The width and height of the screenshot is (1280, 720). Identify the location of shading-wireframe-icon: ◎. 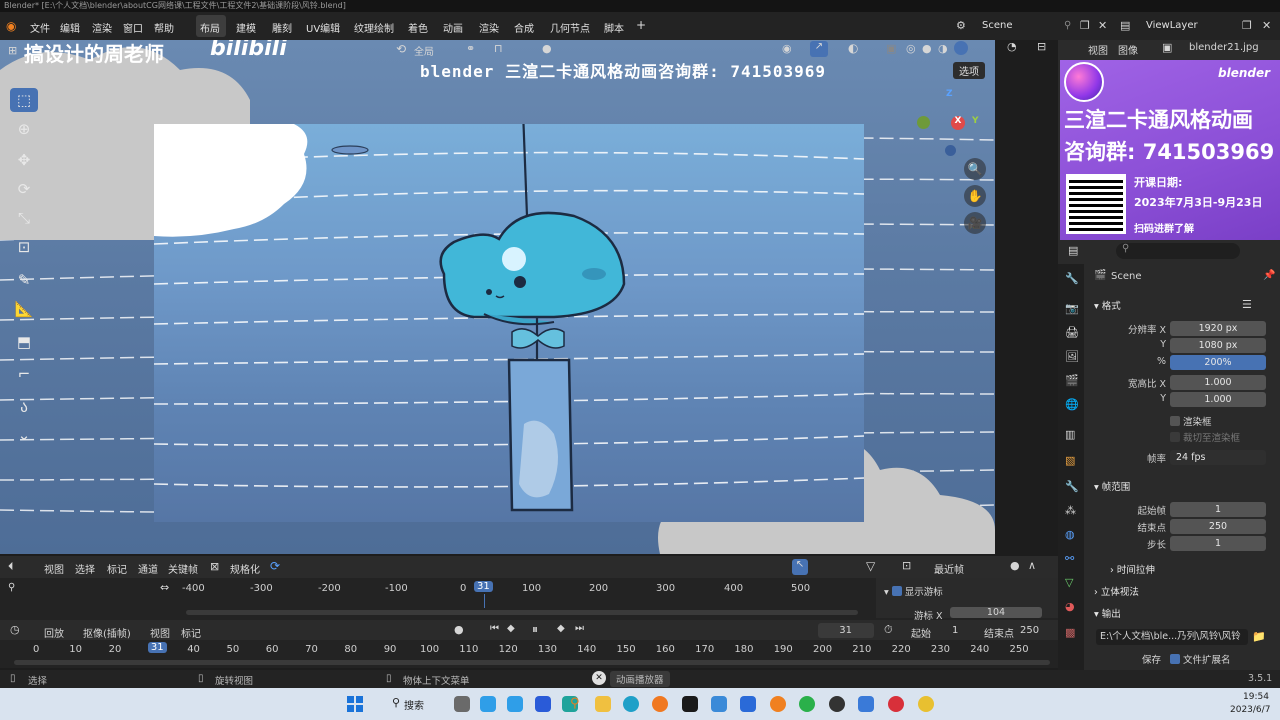
(911, 48).